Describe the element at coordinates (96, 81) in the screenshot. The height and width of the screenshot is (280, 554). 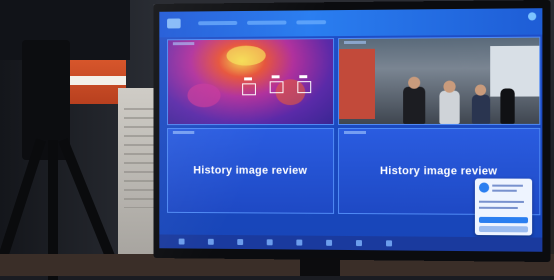
I see `orange-sign` at that location.